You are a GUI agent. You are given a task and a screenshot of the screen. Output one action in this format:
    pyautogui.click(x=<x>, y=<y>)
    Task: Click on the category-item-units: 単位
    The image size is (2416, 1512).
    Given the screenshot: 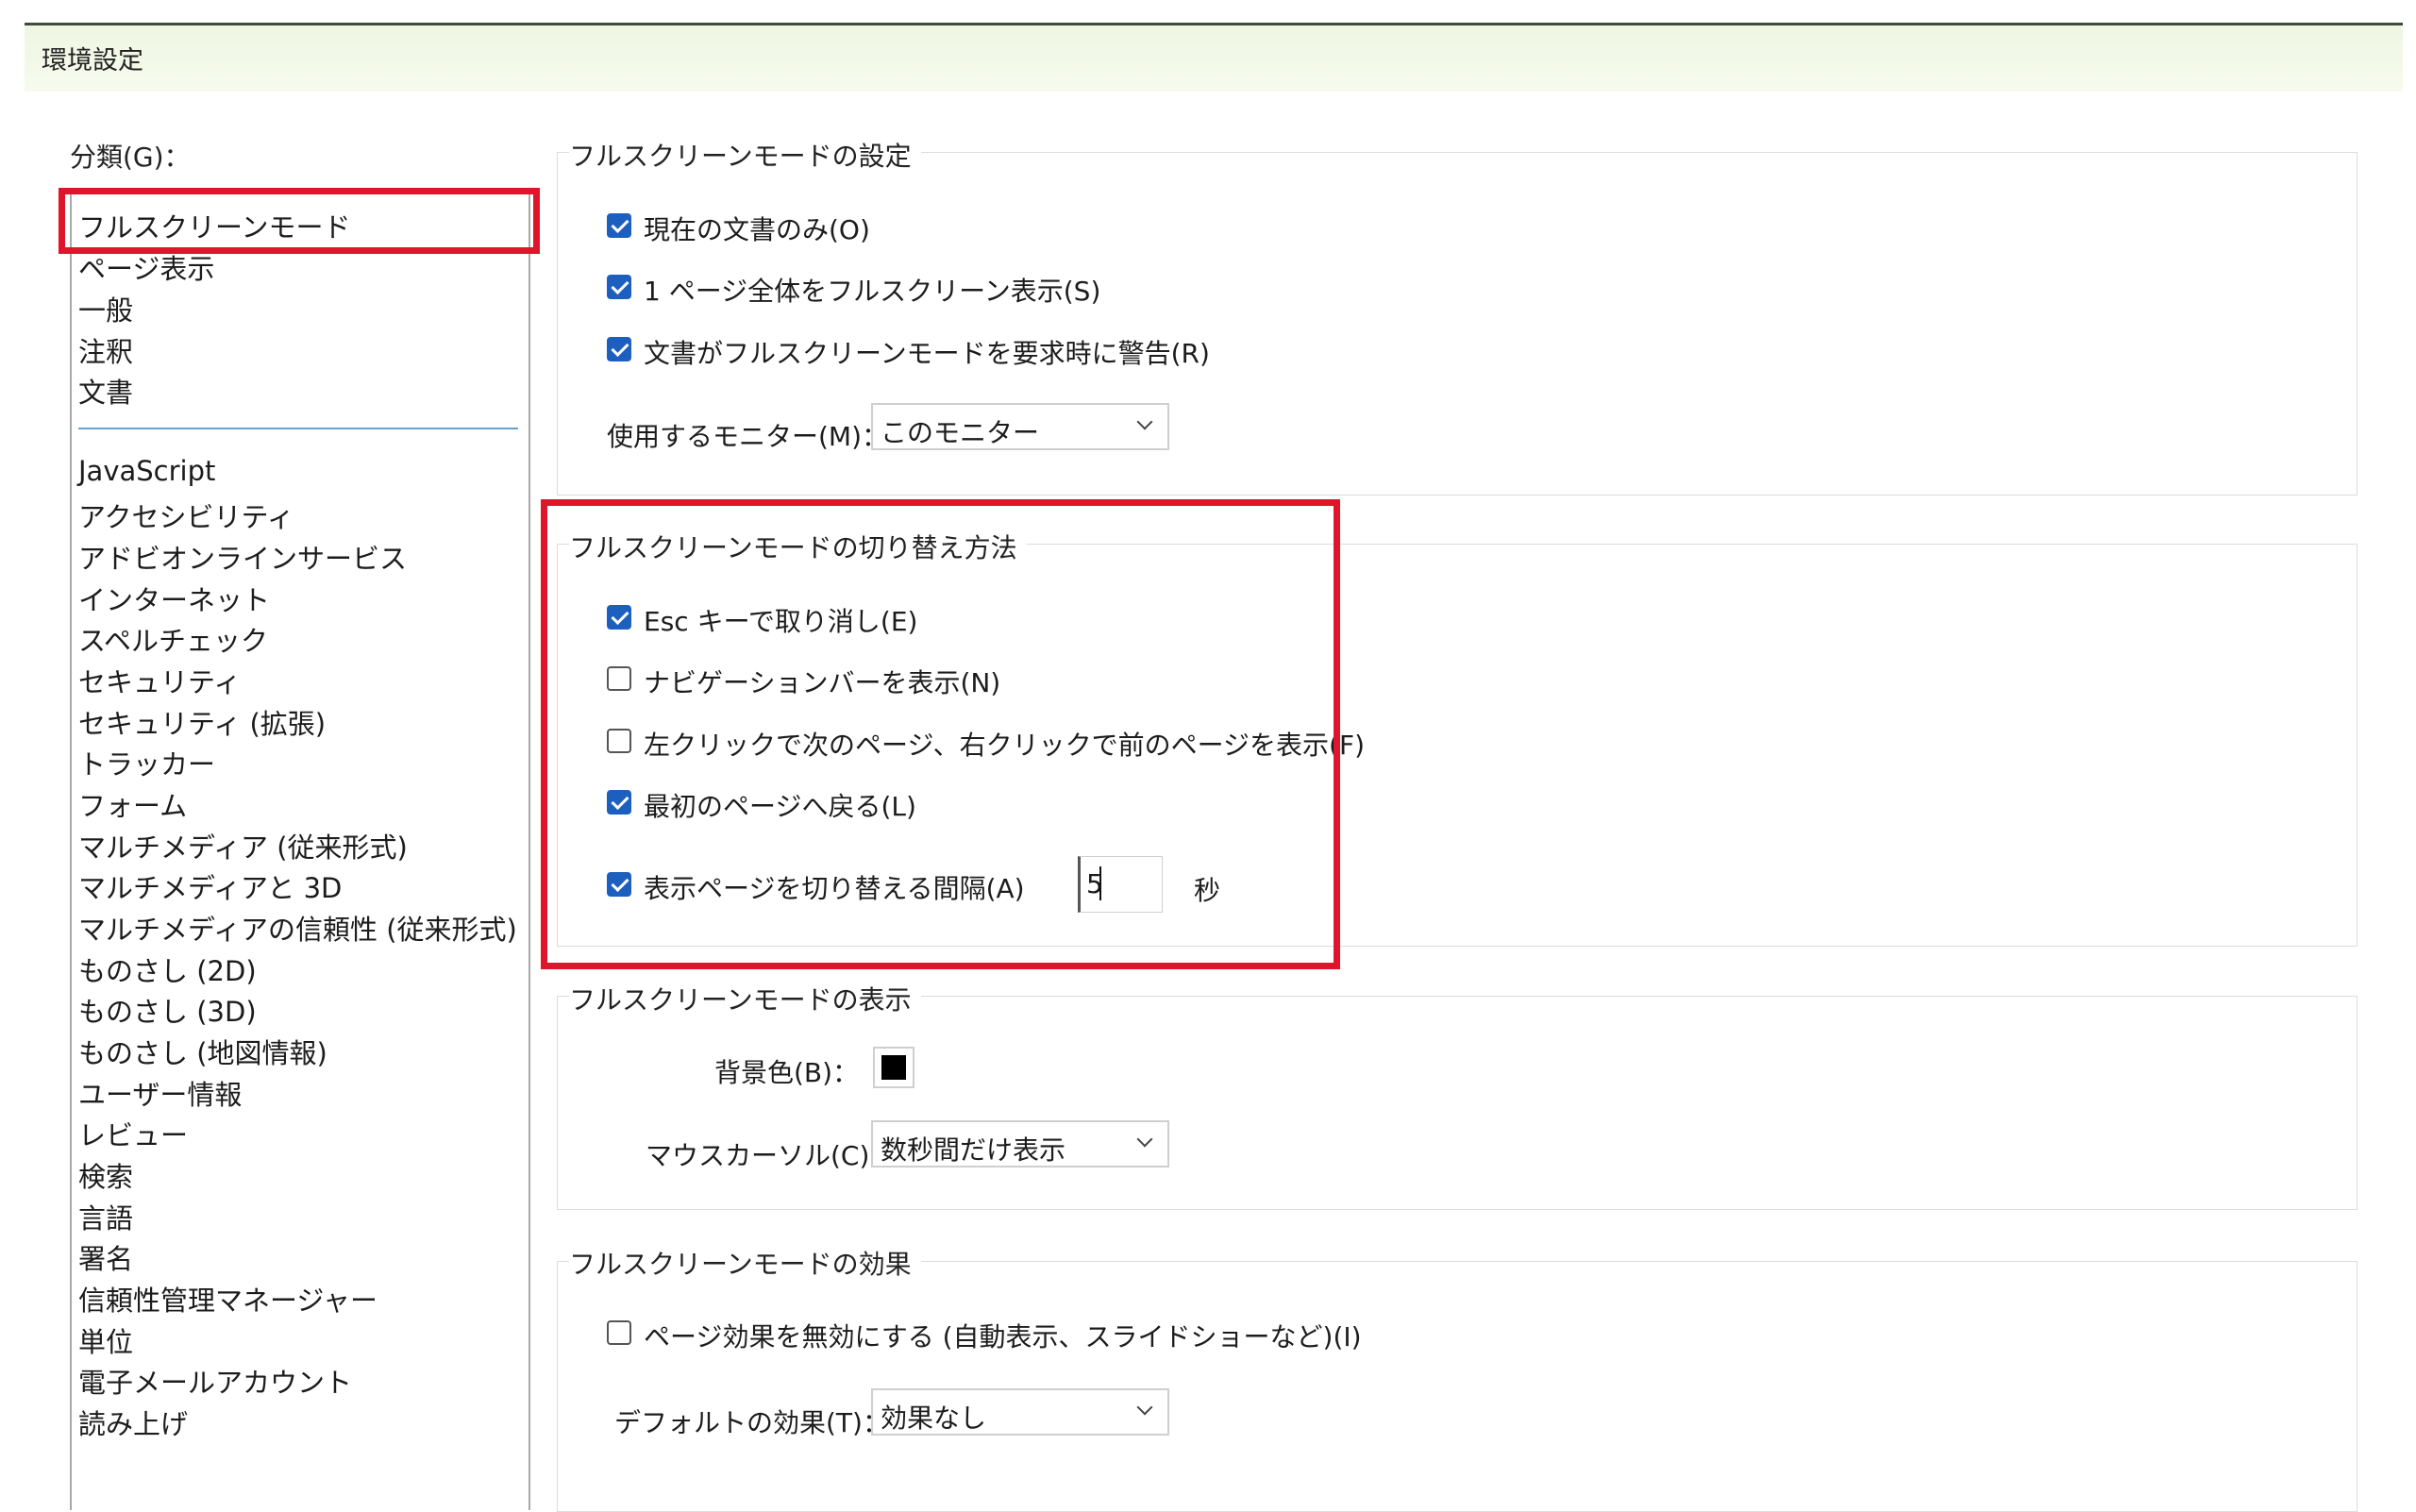 What is the action you would take?
    pyautogui.click(x=105, y=1340)
    